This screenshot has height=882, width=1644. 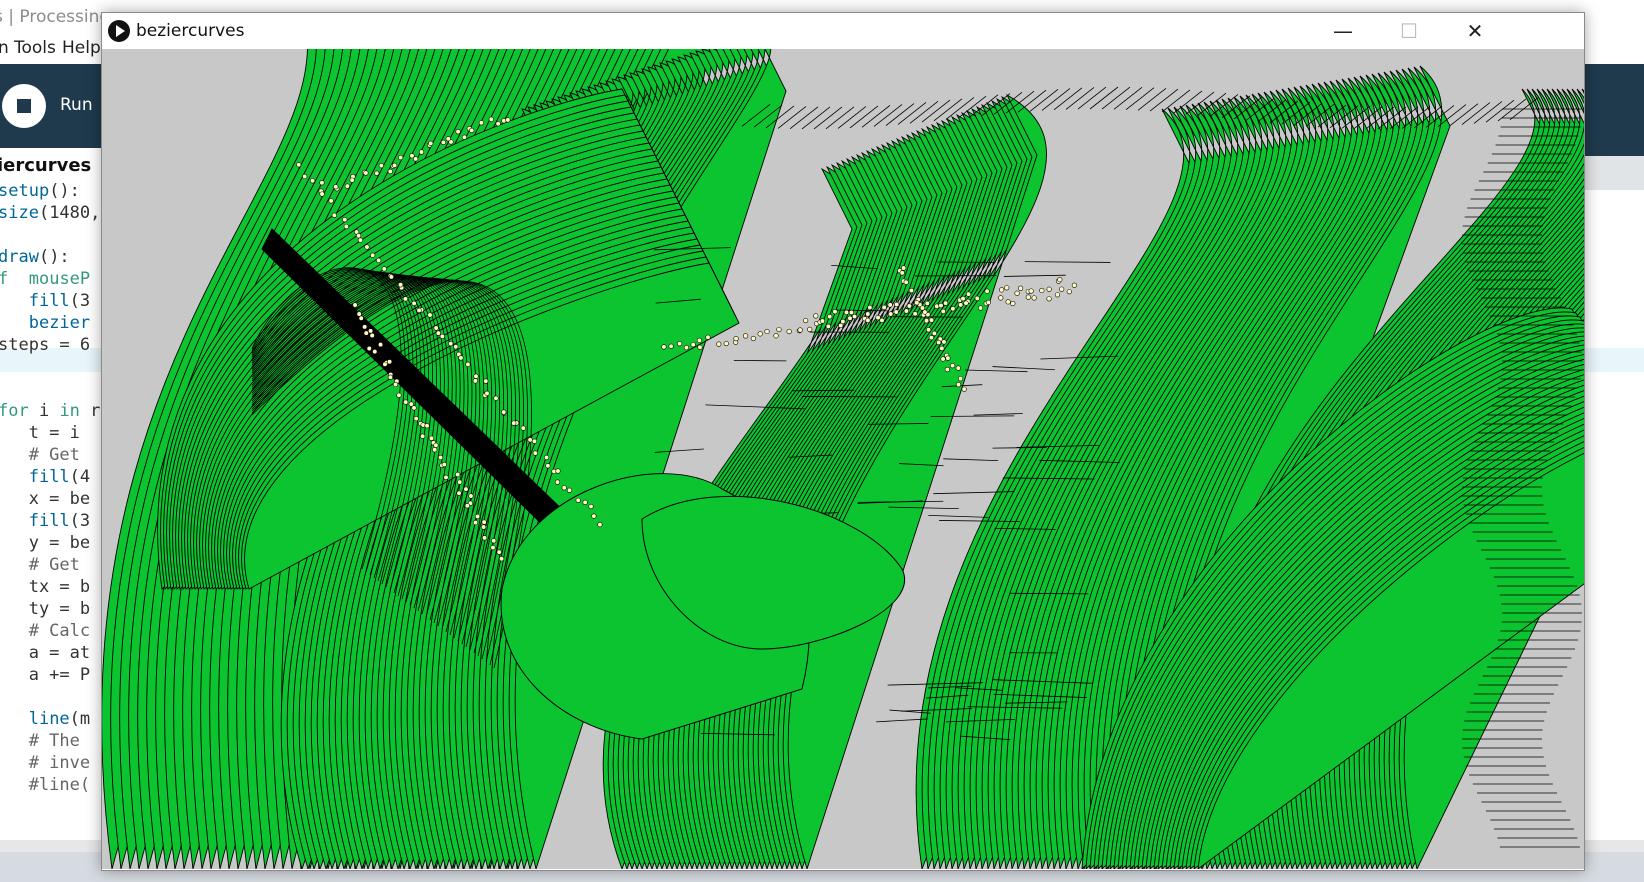 What do you see at coordinates (40, 433) in the screenshot?
I see `code-line: t = i` at bounding box center [40, 433].